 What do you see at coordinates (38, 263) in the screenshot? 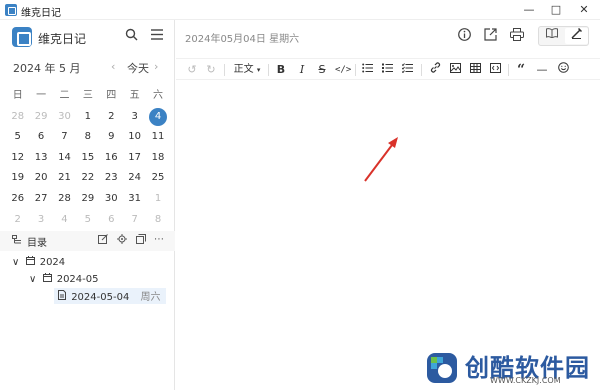
I see `tree-year: ∨ 2024` at bounding box center [38, 263].